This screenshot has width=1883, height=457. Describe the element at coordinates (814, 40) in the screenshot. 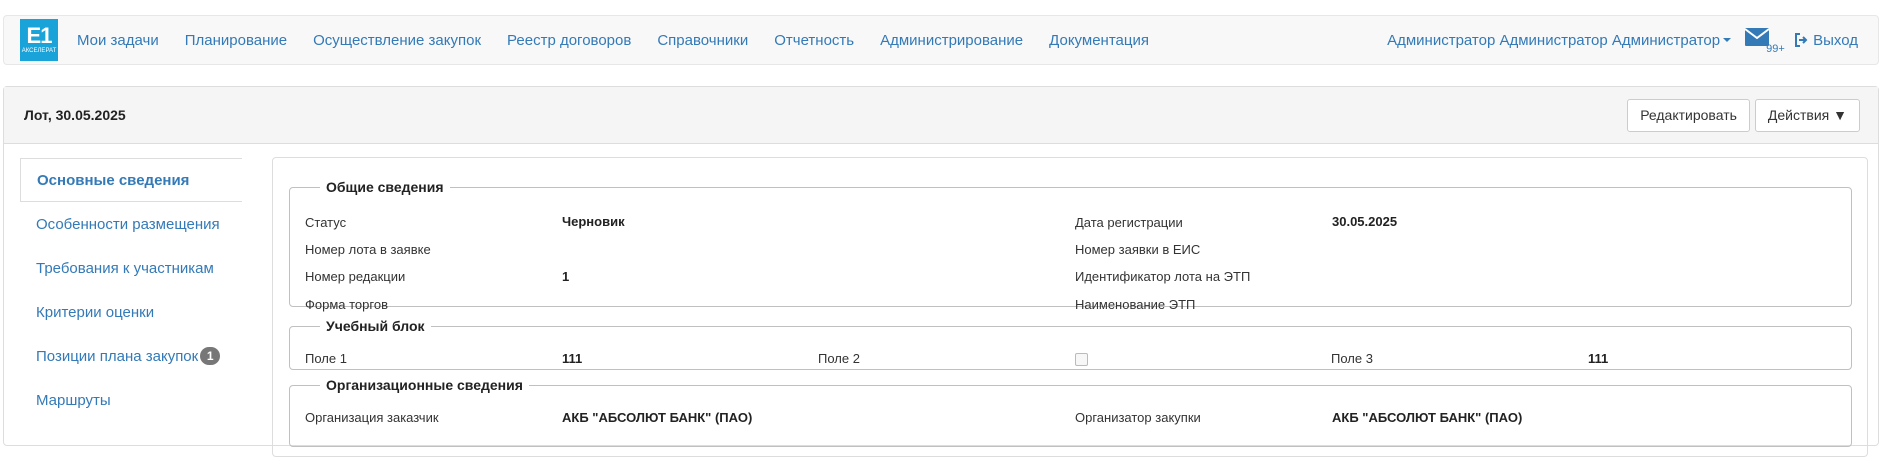

I see `nav-reporting: Отчетность` at that location.